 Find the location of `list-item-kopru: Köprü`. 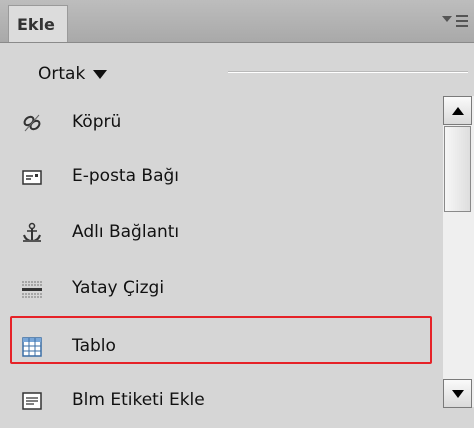

list-item-kopru: Köprü is located at coordinates (220, 123).